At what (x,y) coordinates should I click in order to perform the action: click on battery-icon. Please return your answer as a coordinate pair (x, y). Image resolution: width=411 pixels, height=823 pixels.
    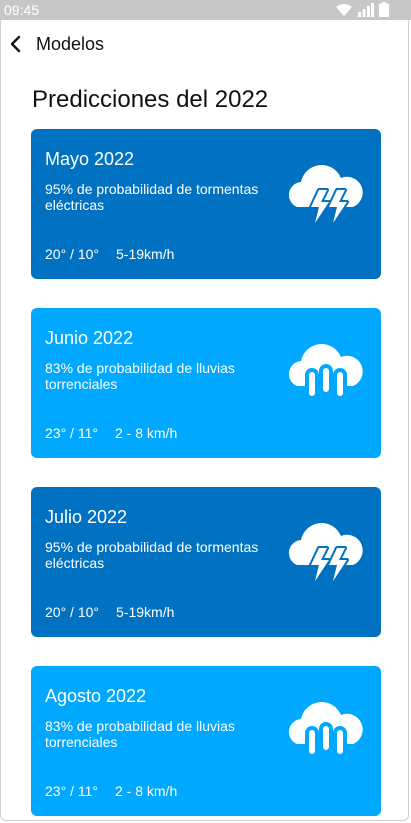
    Looking at the image, I should click on (384, 9).